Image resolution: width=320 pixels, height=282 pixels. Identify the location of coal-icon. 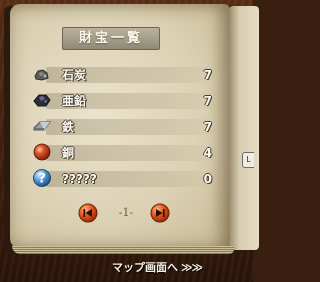
(41, 75).